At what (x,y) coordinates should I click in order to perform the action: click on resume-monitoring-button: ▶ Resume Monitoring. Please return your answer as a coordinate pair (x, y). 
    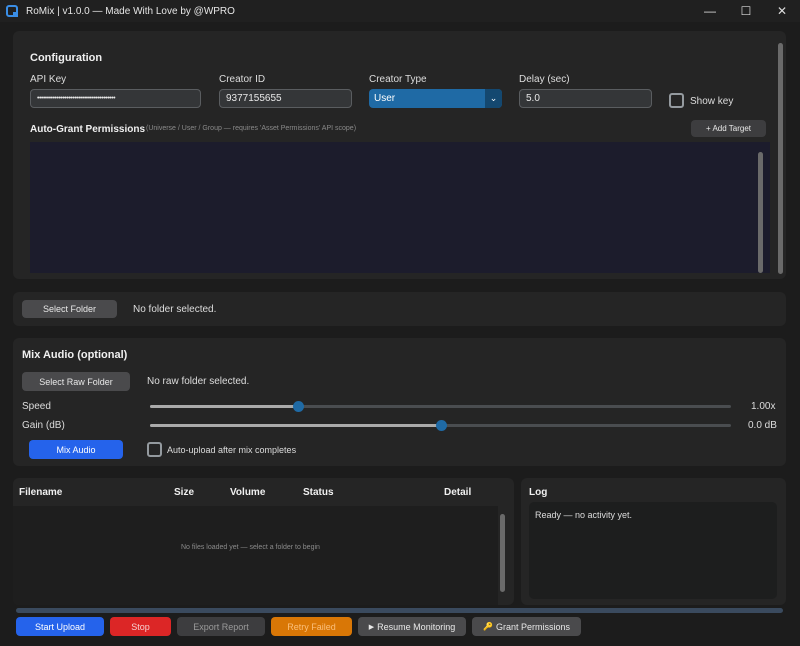
    Looking at the image, I should click on (412, 626).